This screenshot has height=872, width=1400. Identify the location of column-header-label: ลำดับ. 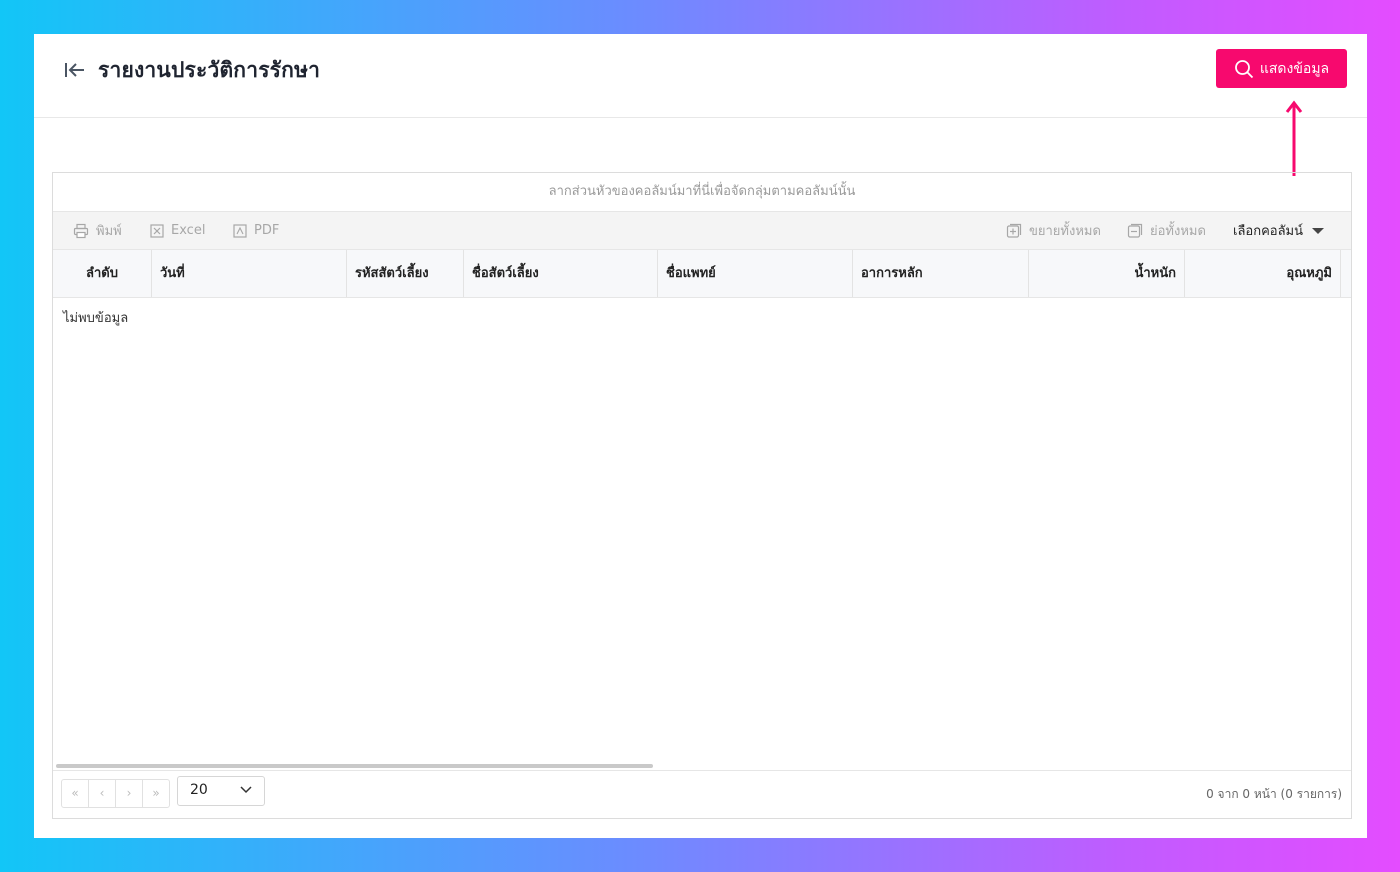
(102, 273).